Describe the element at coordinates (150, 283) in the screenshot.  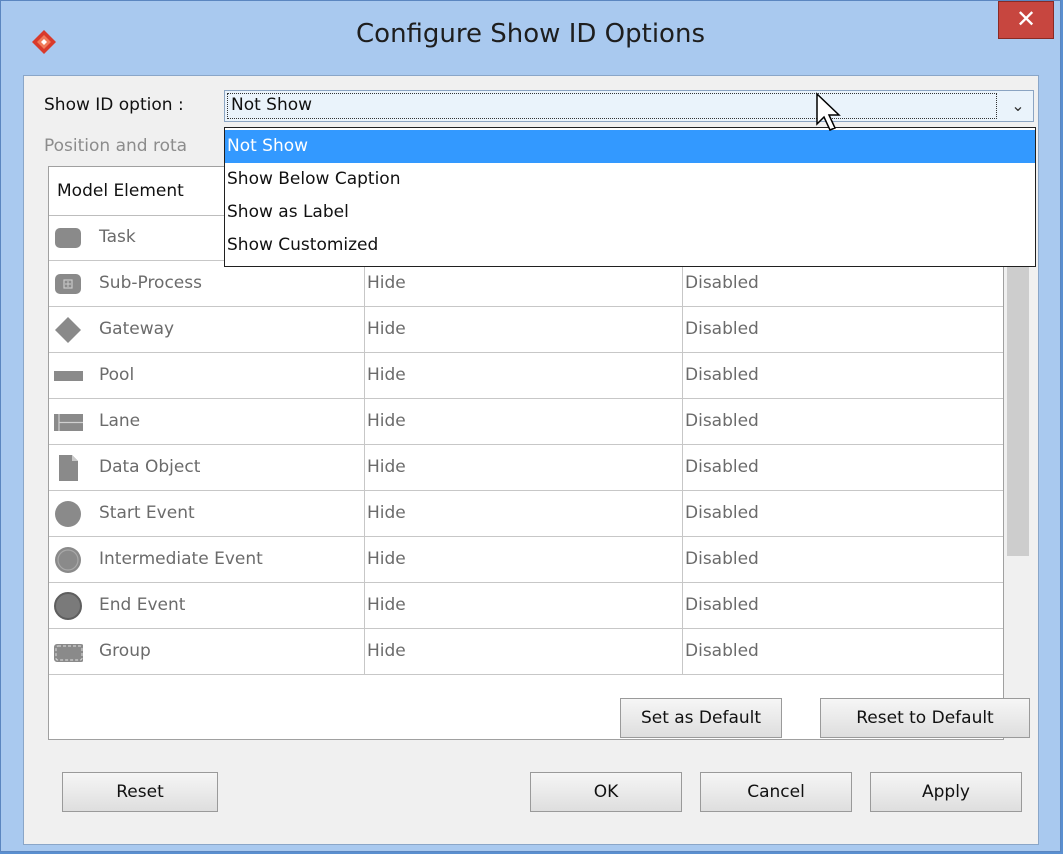
I see `row-element-name: Sub-Process` at that location.